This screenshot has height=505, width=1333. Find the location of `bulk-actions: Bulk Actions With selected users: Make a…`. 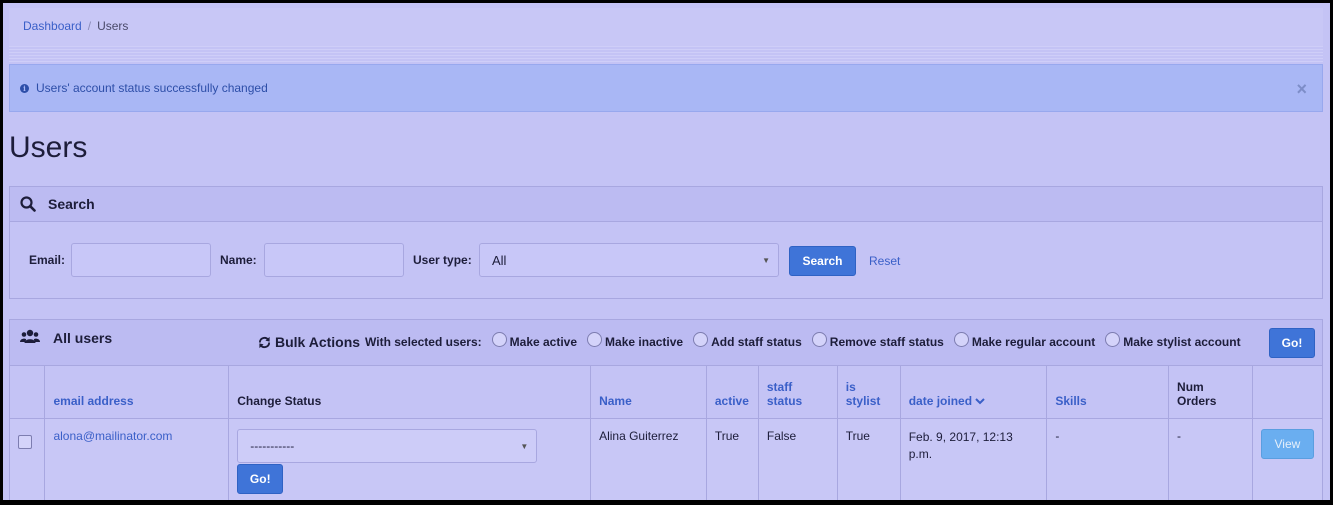

bulk-actions: Bulk Actions With selected users: Make a… is located at coordinates (749, 340).